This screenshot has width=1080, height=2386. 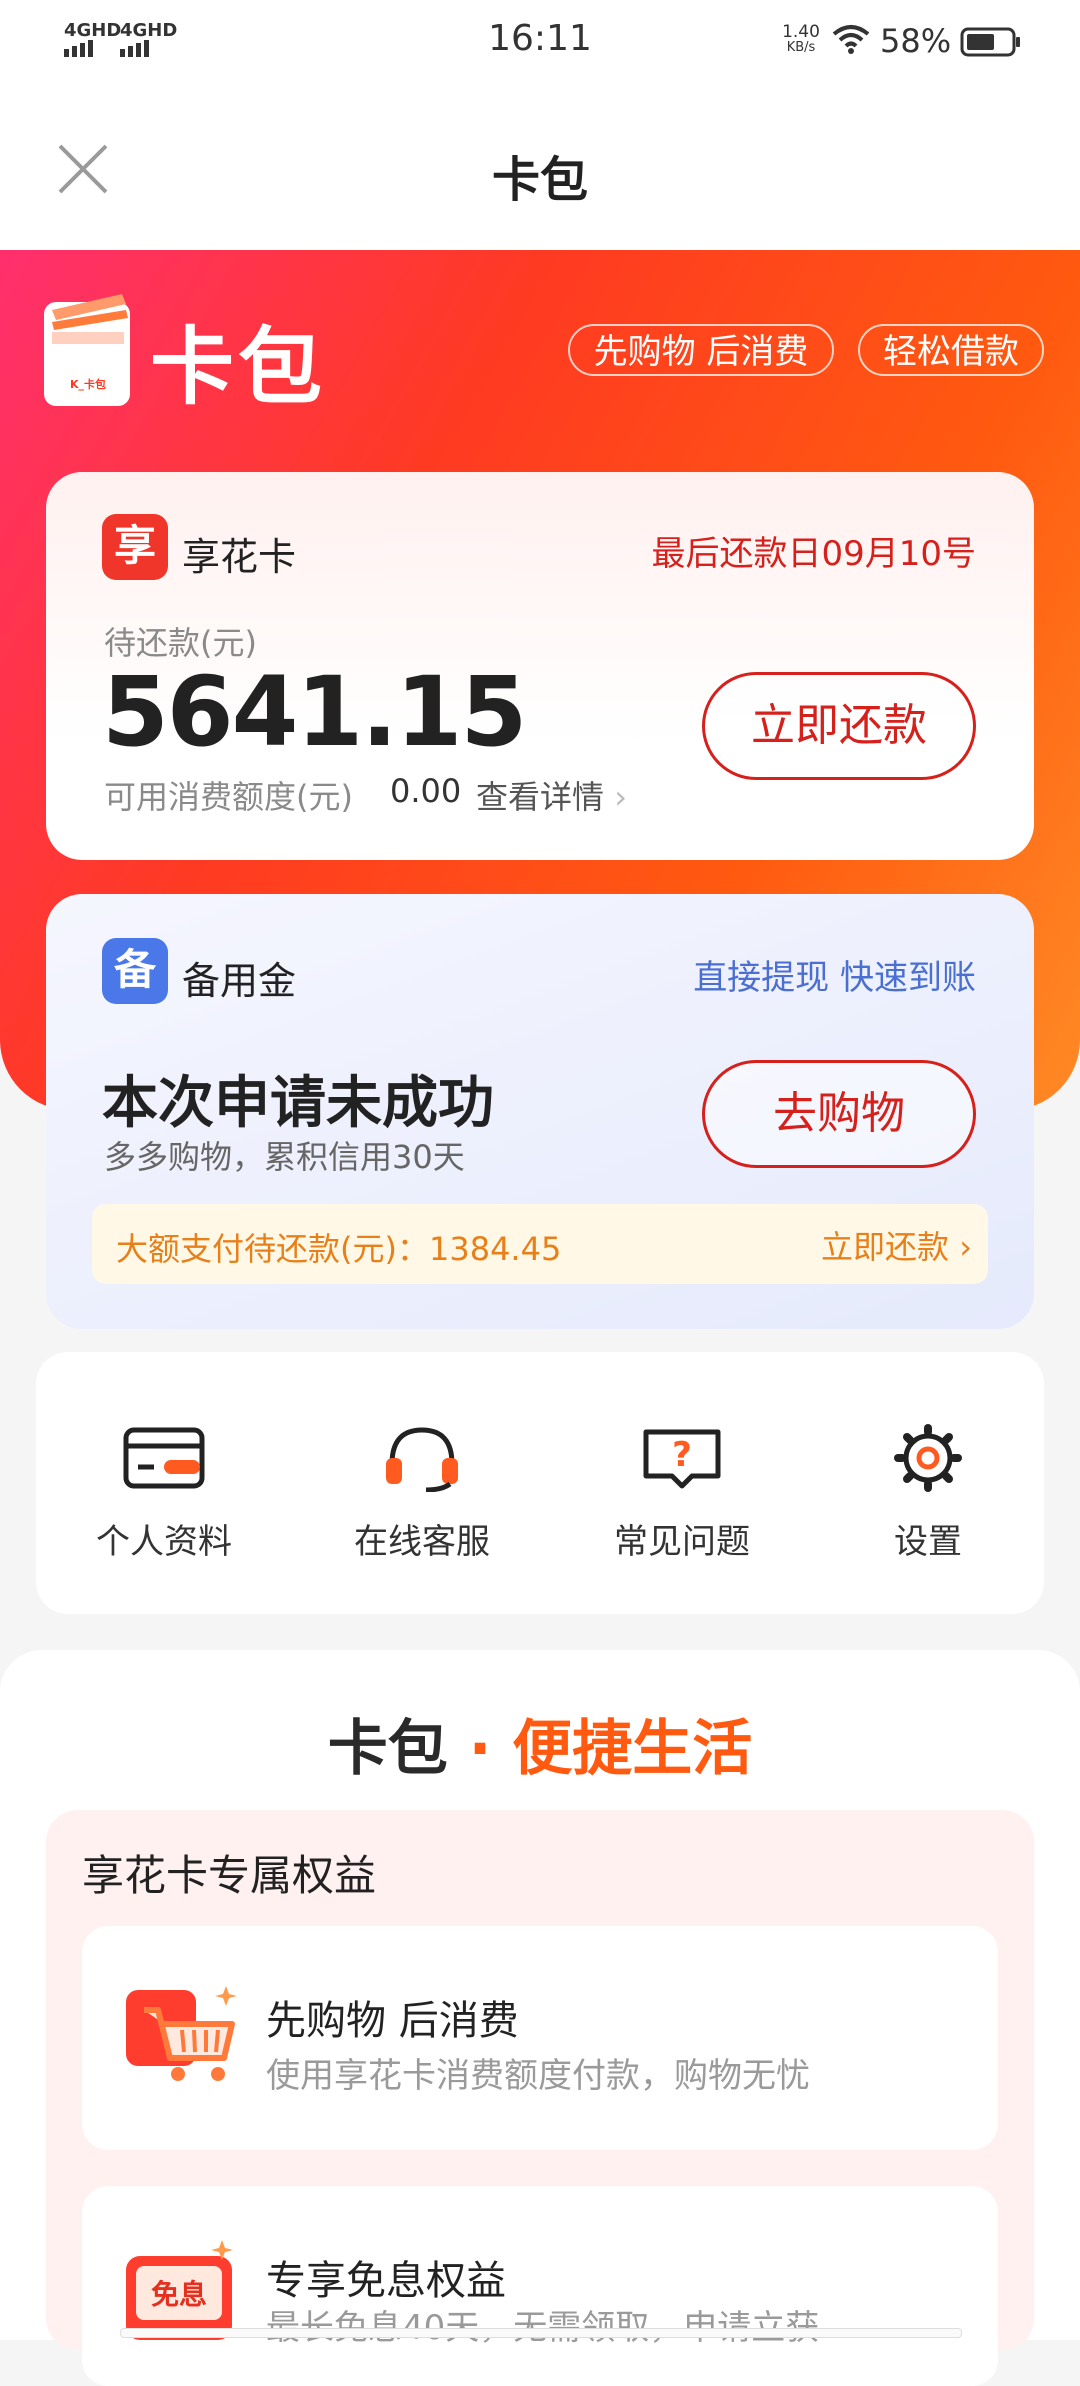 What do you see at coordinates (426, 791) in the screenshot?
I see `available-amount: 0.00` at bounding box center [426, 791].